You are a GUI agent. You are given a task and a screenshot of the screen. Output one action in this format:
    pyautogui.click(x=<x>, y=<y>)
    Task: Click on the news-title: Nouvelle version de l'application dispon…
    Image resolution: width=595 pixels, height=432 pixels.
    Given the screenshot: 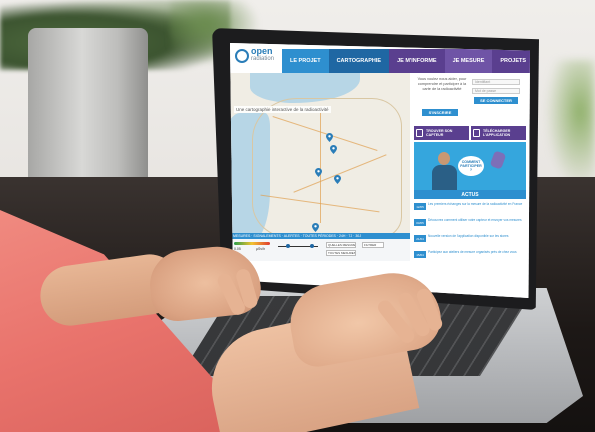 What is the action you would take?
    pyautogui.click(x=476, y=236)
    